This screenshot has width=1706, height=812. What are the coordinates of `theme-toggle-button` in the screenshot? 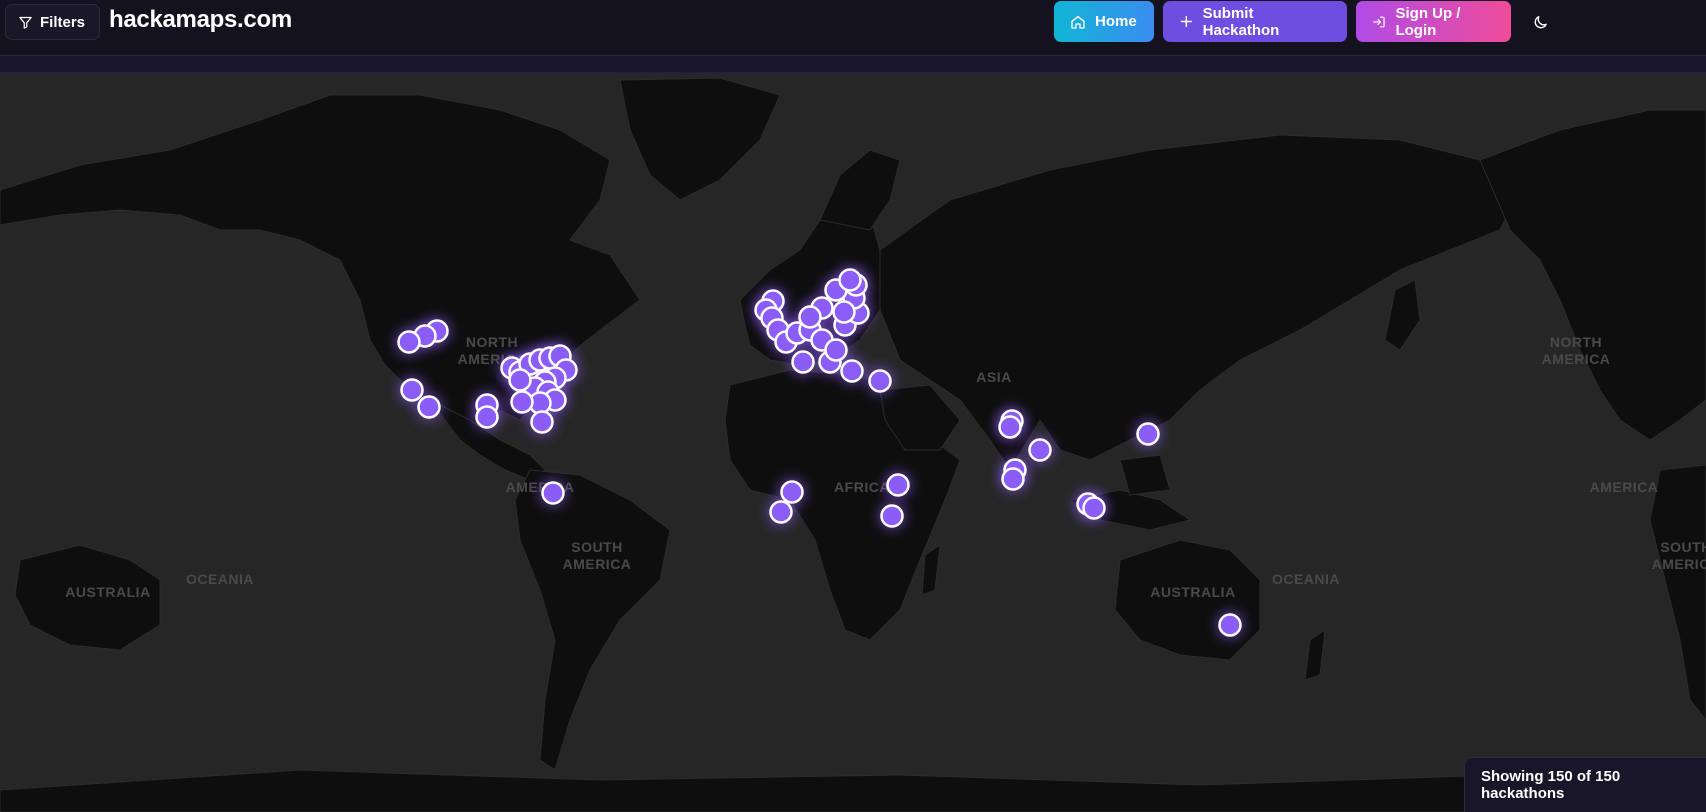 It's located at (1540, 22).